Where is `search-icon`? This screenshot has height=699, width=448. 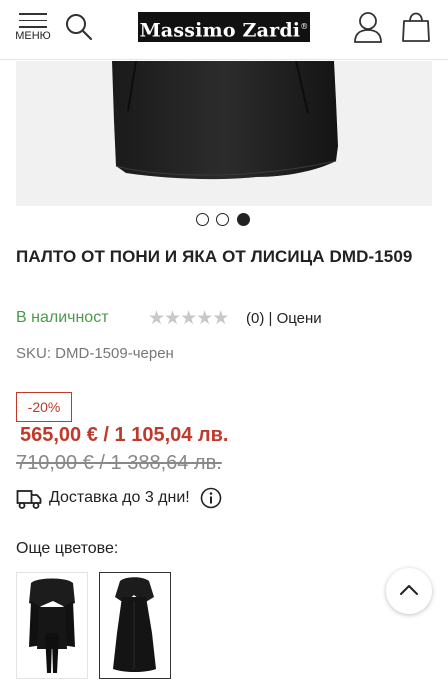
search-icon is located at coordinates (79, 27).